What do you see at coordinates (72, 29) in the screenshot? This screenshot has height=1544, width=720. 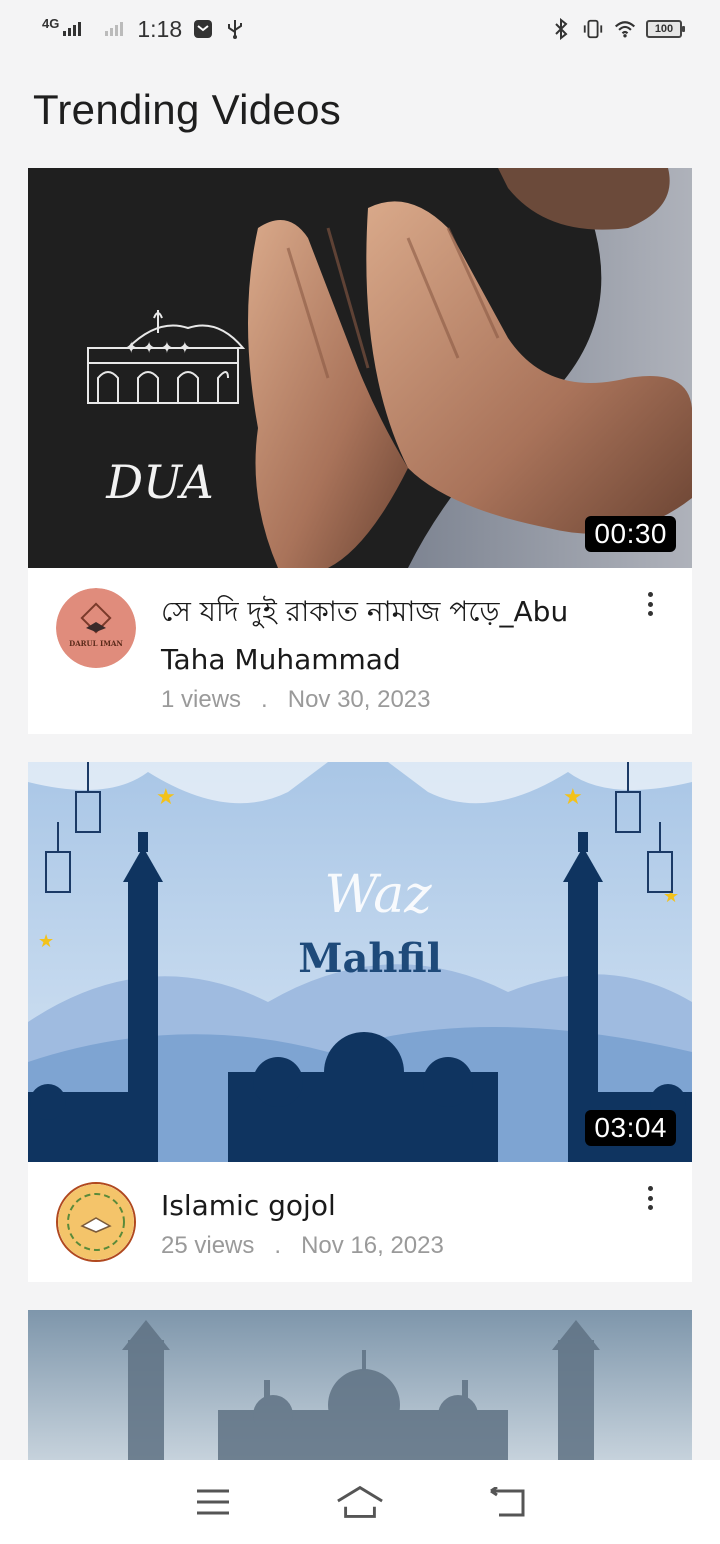 I see `signal-icon` at bounding box center [72, 29].